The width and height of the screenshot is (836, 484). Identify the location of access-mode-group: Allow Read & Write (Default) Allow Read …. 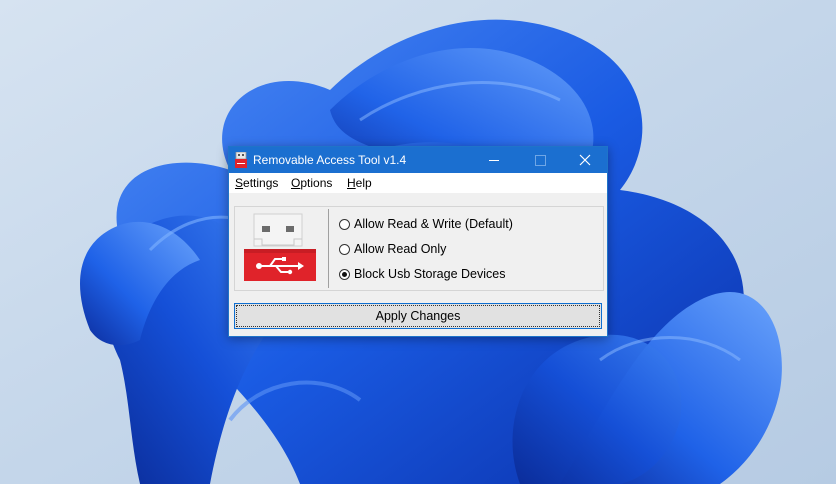
(419, 248).